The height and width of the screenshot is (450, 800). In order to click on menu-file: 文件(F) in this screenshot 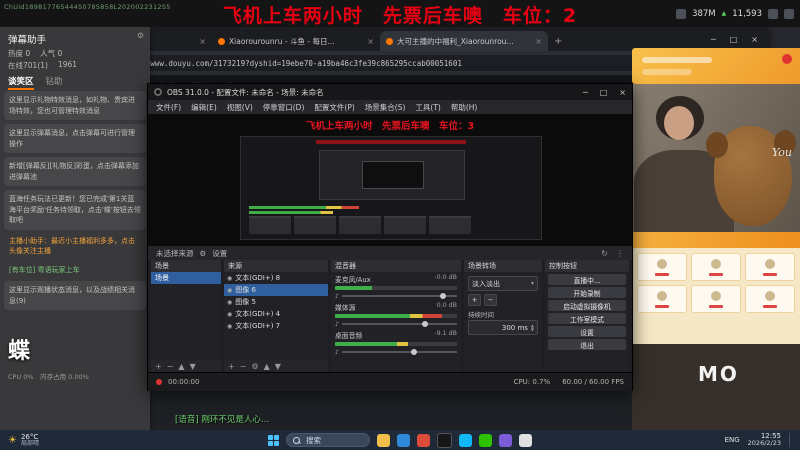, I will do `click(168, 107)`.